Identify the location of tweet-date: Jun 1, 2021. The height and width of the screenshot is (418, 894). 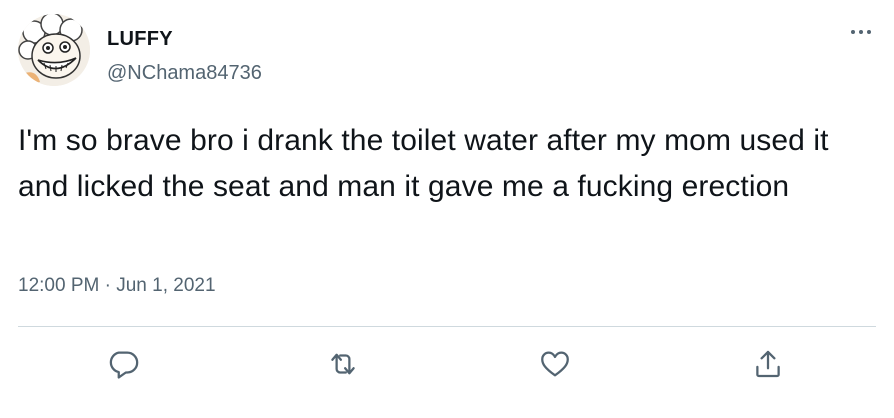
(165, 285).